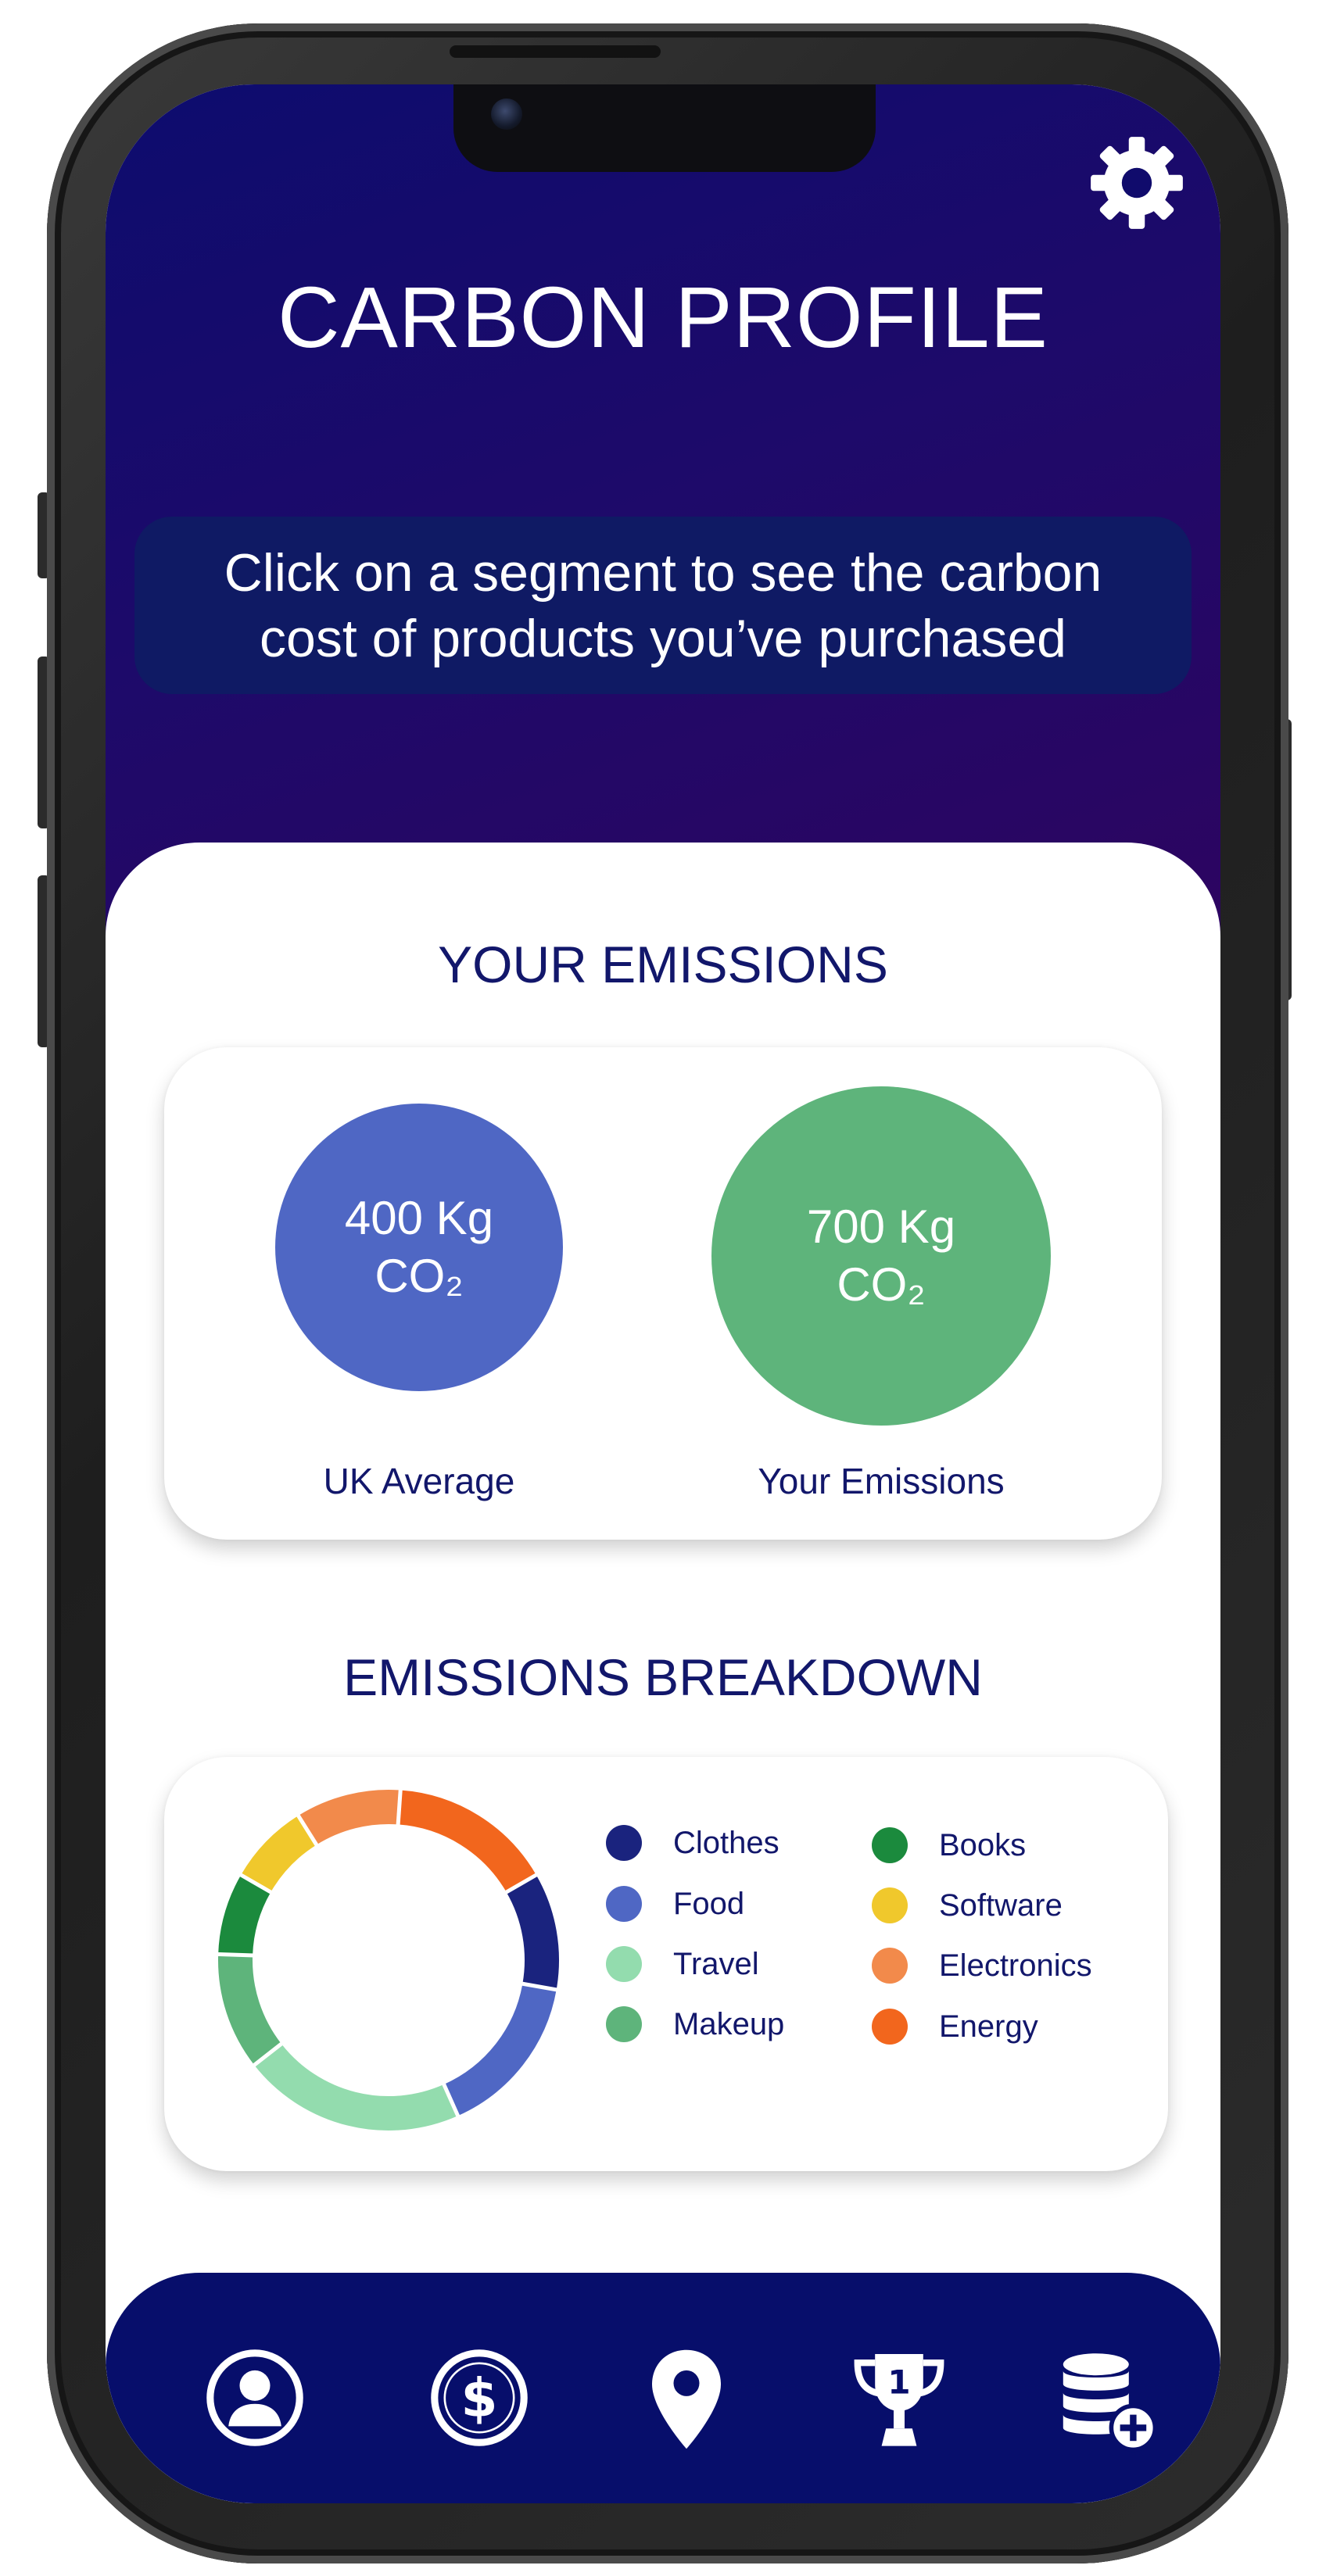 The image size is (1326, 2576). Describe the element at coordinates (356, 2087) in the screenshot. I see `donut-segment-travel` at that location.